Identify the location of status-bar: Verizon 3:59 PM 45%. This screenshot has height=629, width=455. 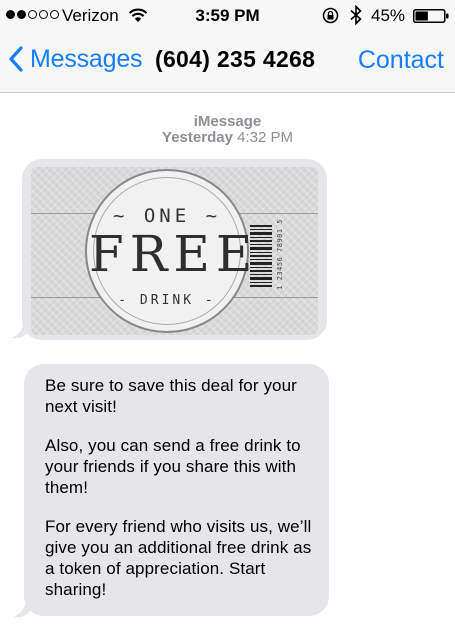
(227, 17).